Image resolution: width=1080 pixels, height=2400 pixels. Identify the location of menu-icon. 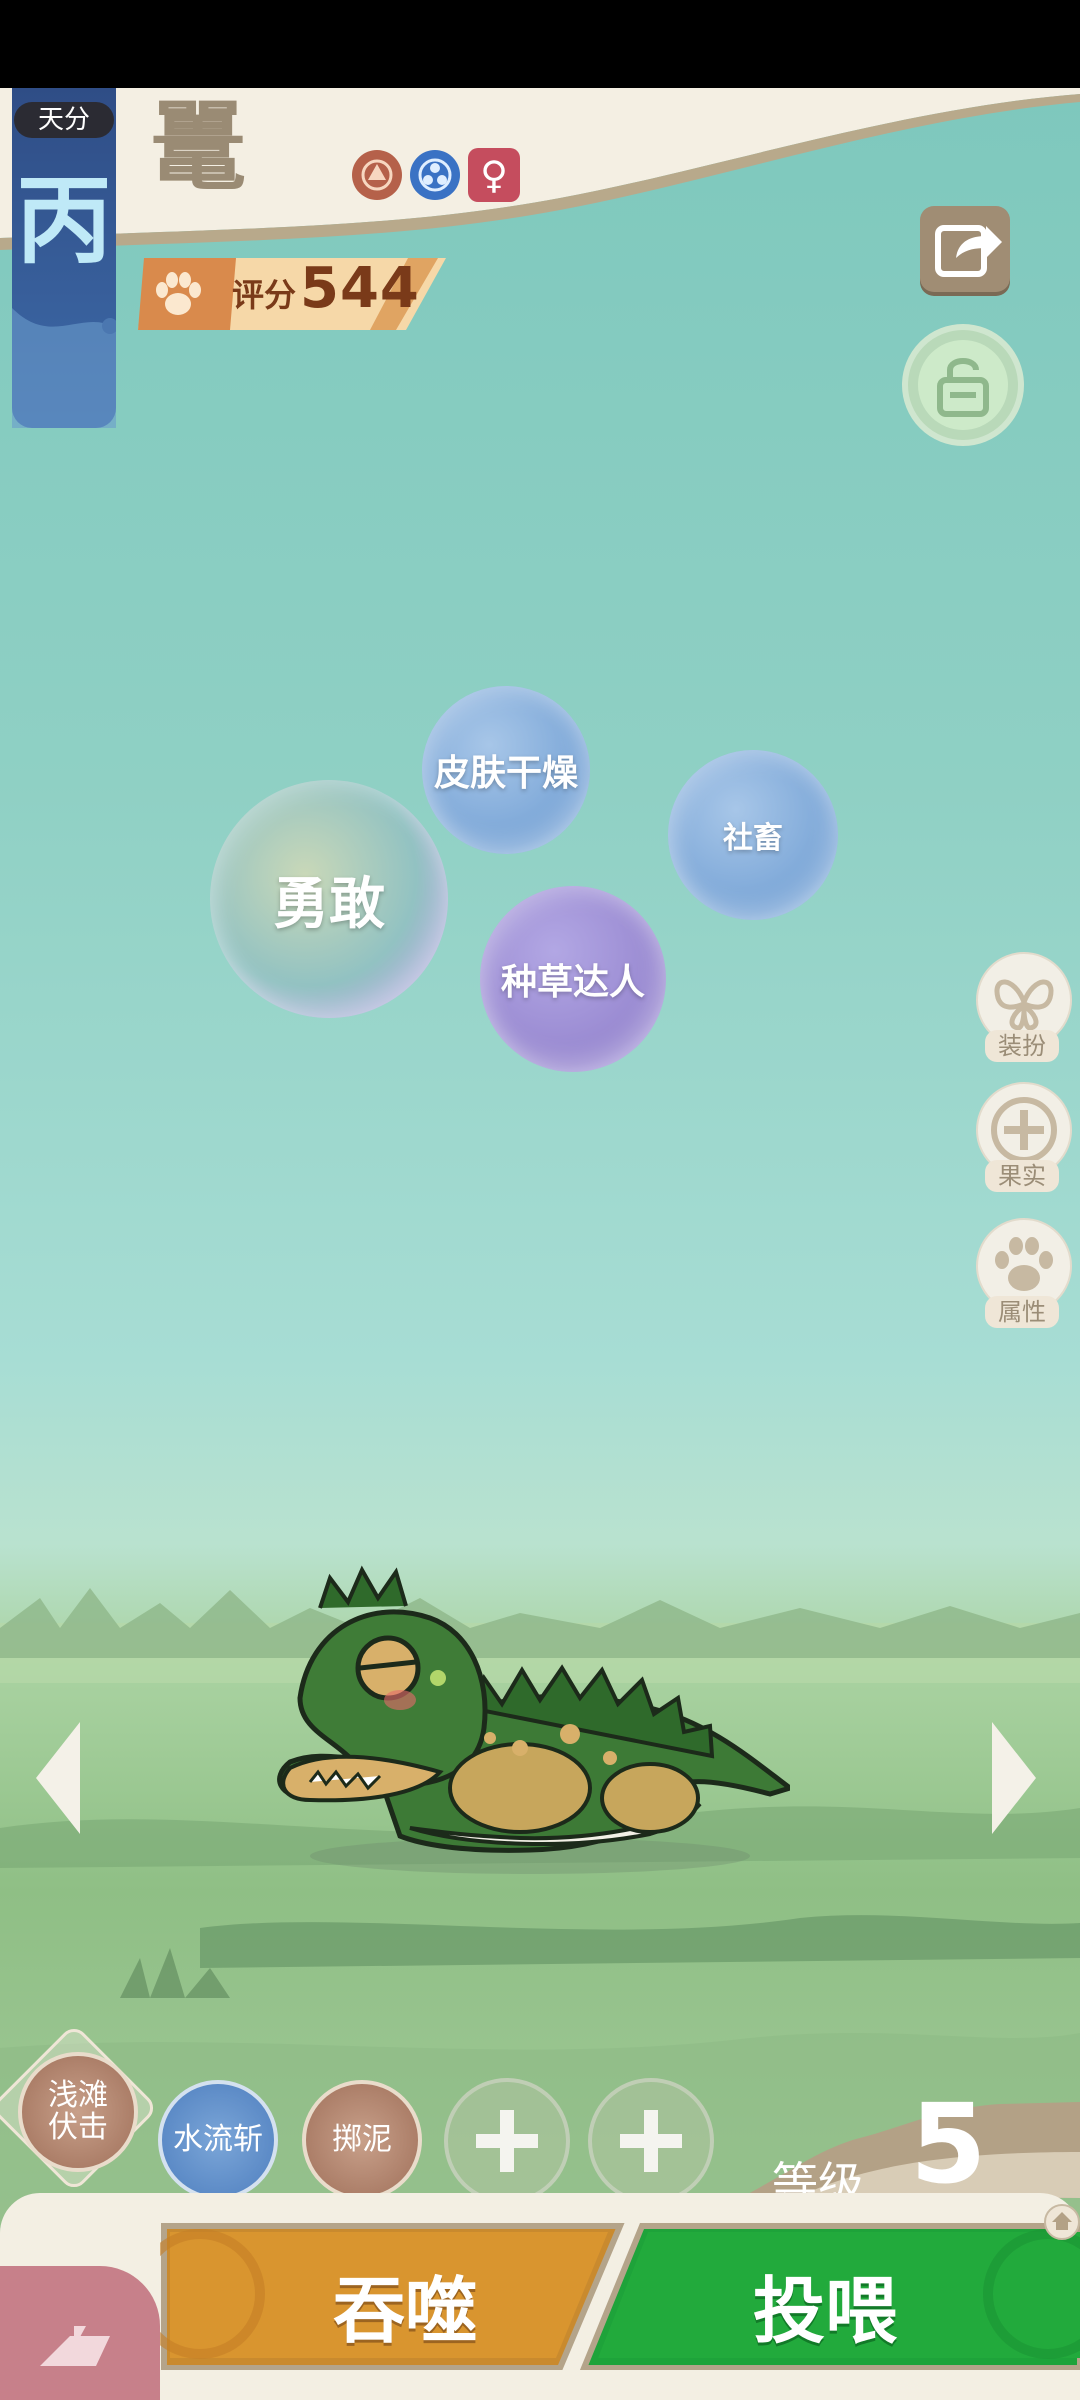
(75, 2346).